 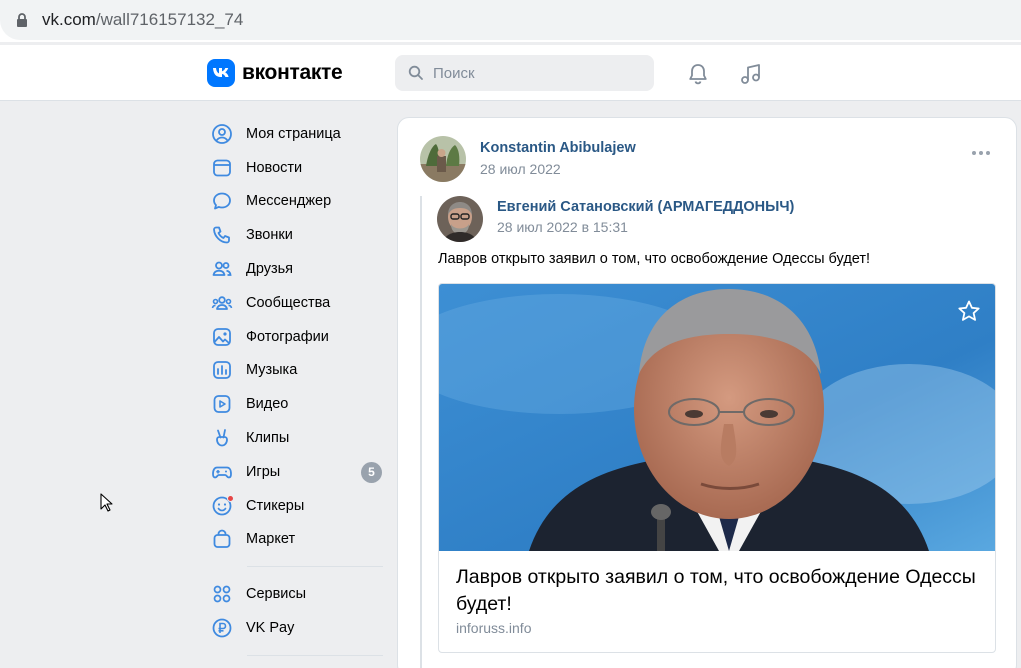 I want to click on nav-item-photos: Фотографии, so click(x=297, y=337).